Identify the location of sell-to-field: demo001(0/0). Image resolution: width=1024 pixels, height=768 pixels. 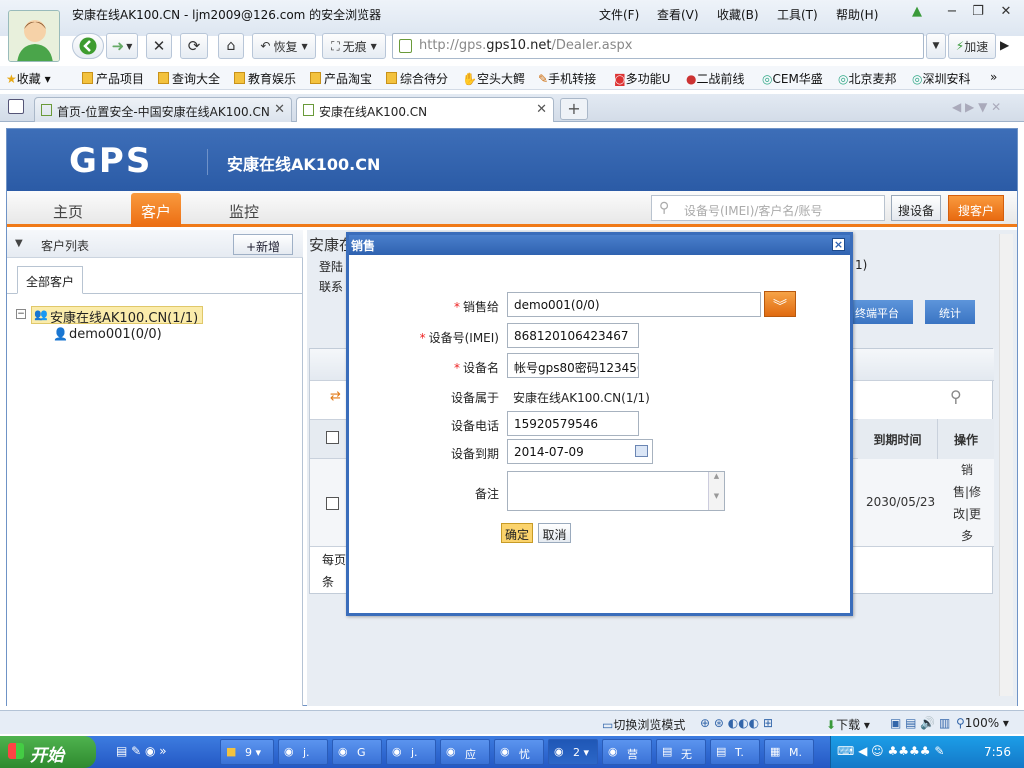
(634, 304).